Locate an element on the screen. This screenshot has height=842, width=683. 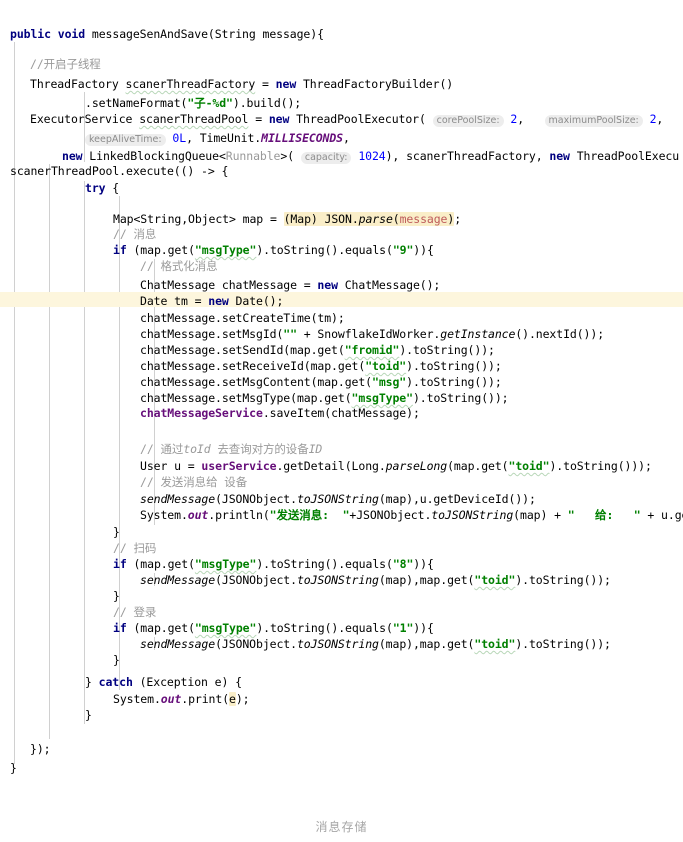
occurrence-highlight: e is located at coordinates (232, 699).